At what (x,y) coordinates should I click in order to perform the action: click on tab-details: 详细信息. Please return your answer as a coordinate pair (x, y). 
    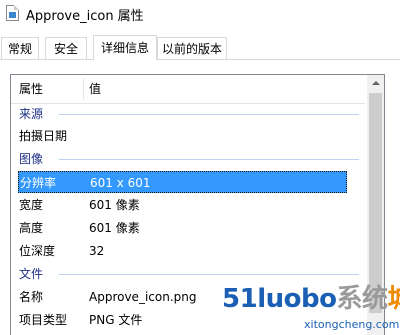
    Looking at the image, I should click on (125, 47).